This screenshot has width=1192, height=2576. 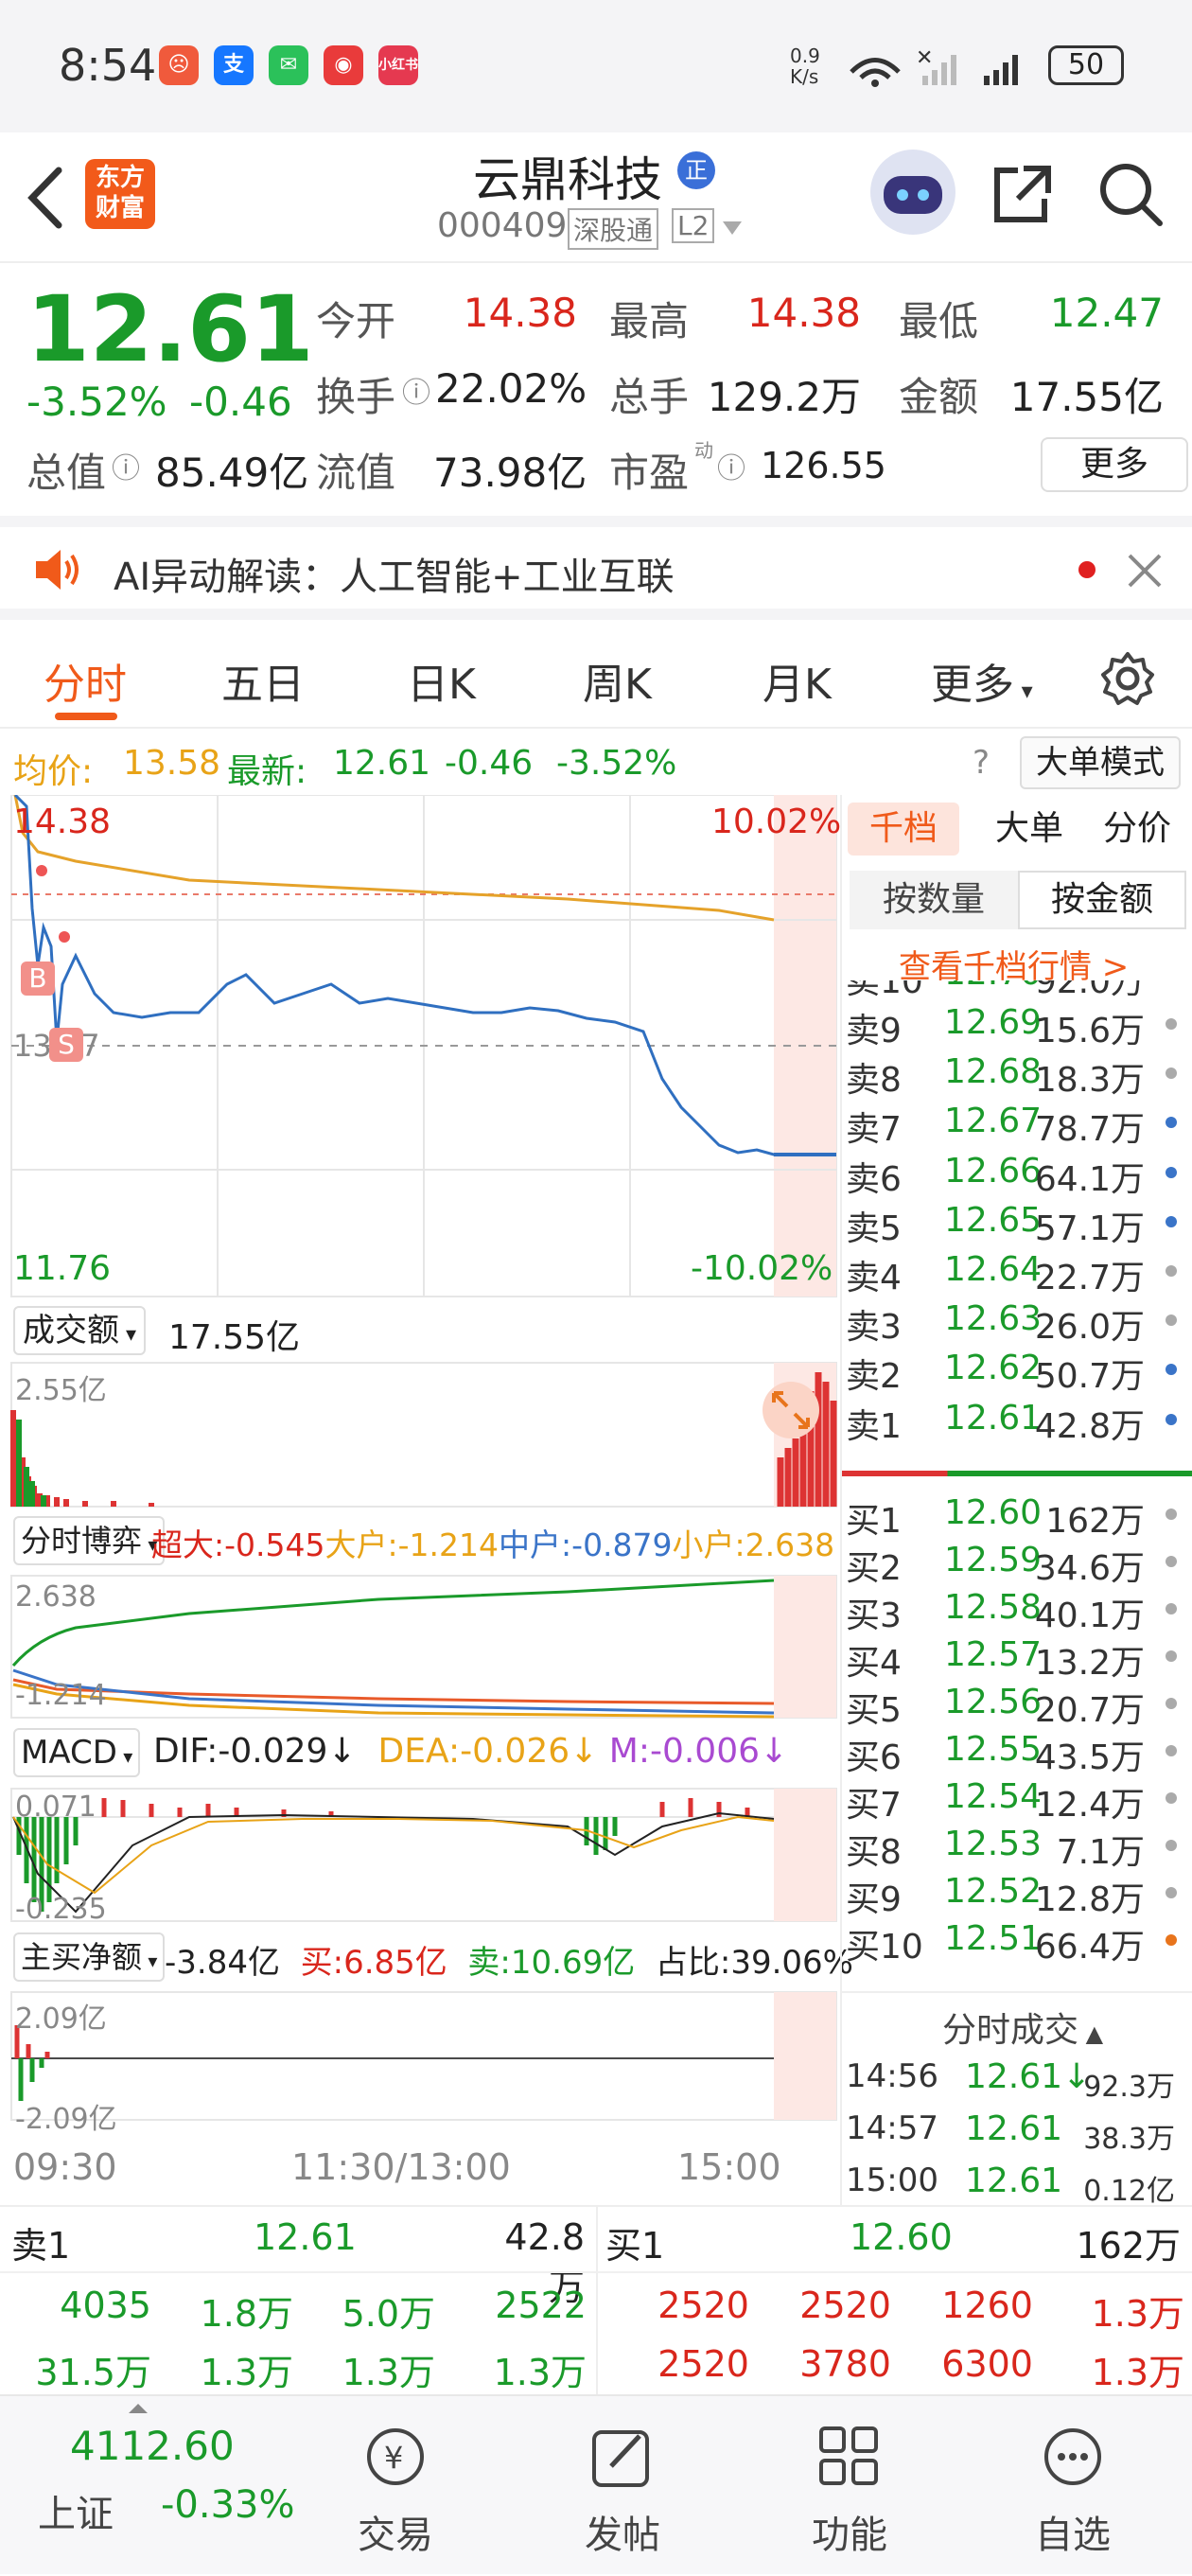 I want to click on bid-row: 买2 12.59 34.6万, so click(x=1017, y=1562).